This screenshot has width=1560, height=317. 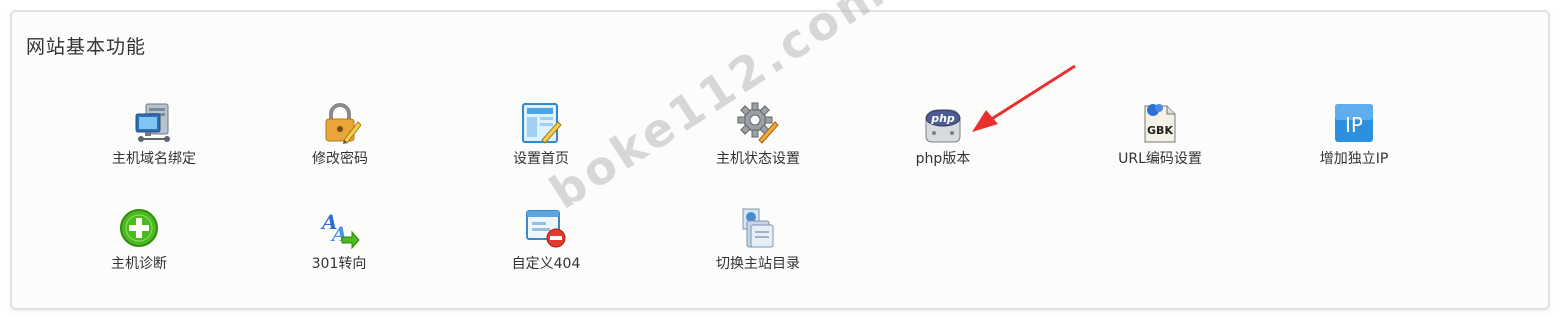 I want to click on panel-title: 网站基本功能, so click(x=86, y=47).